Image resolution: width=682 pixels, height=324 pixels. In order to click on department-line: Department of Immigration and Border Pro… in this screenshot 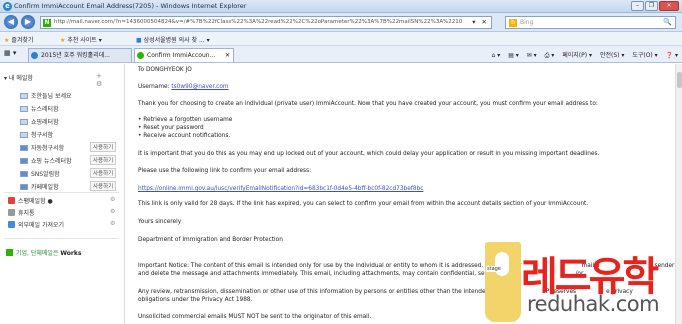, I will do `click(210, 240)`.